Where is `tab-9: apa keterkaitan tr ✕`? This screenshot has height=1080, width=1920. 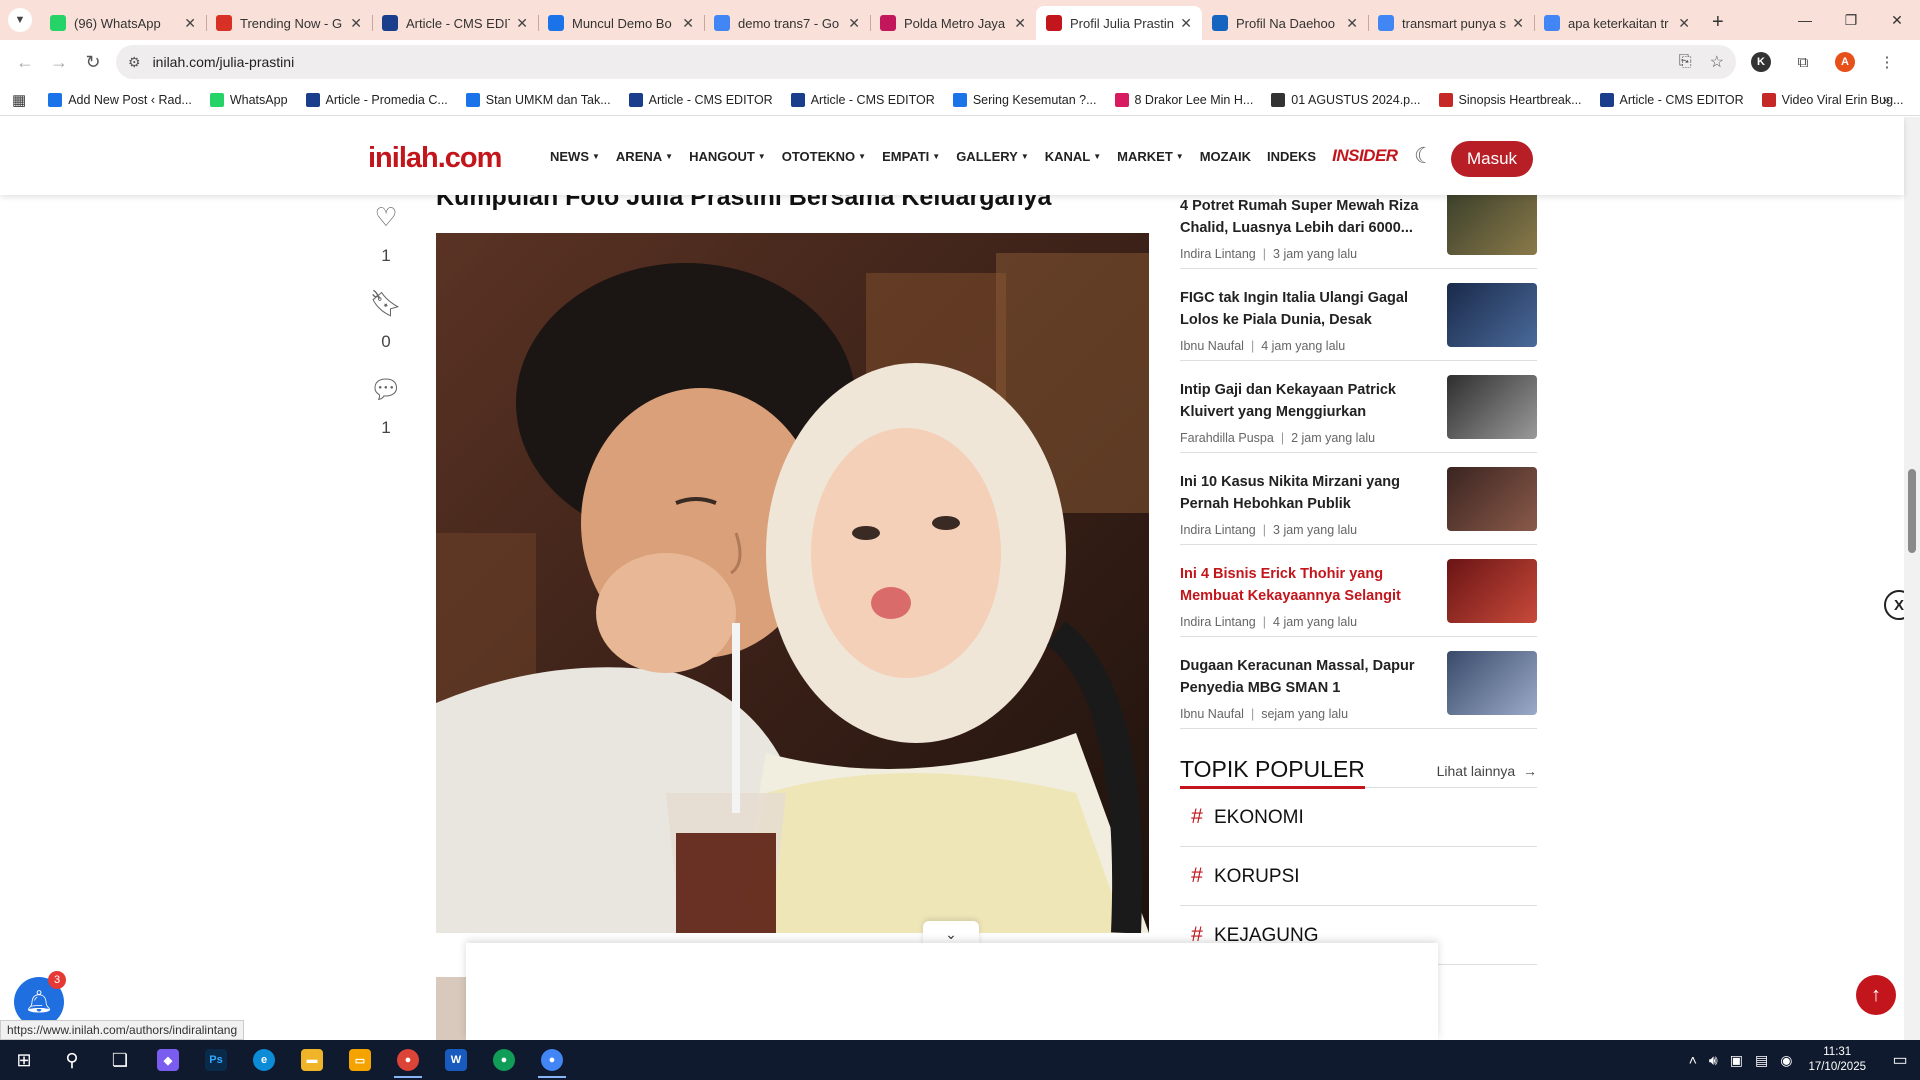
tab-9: apa keterkaitan tr ✕ is located at coordinates (1617, 23).